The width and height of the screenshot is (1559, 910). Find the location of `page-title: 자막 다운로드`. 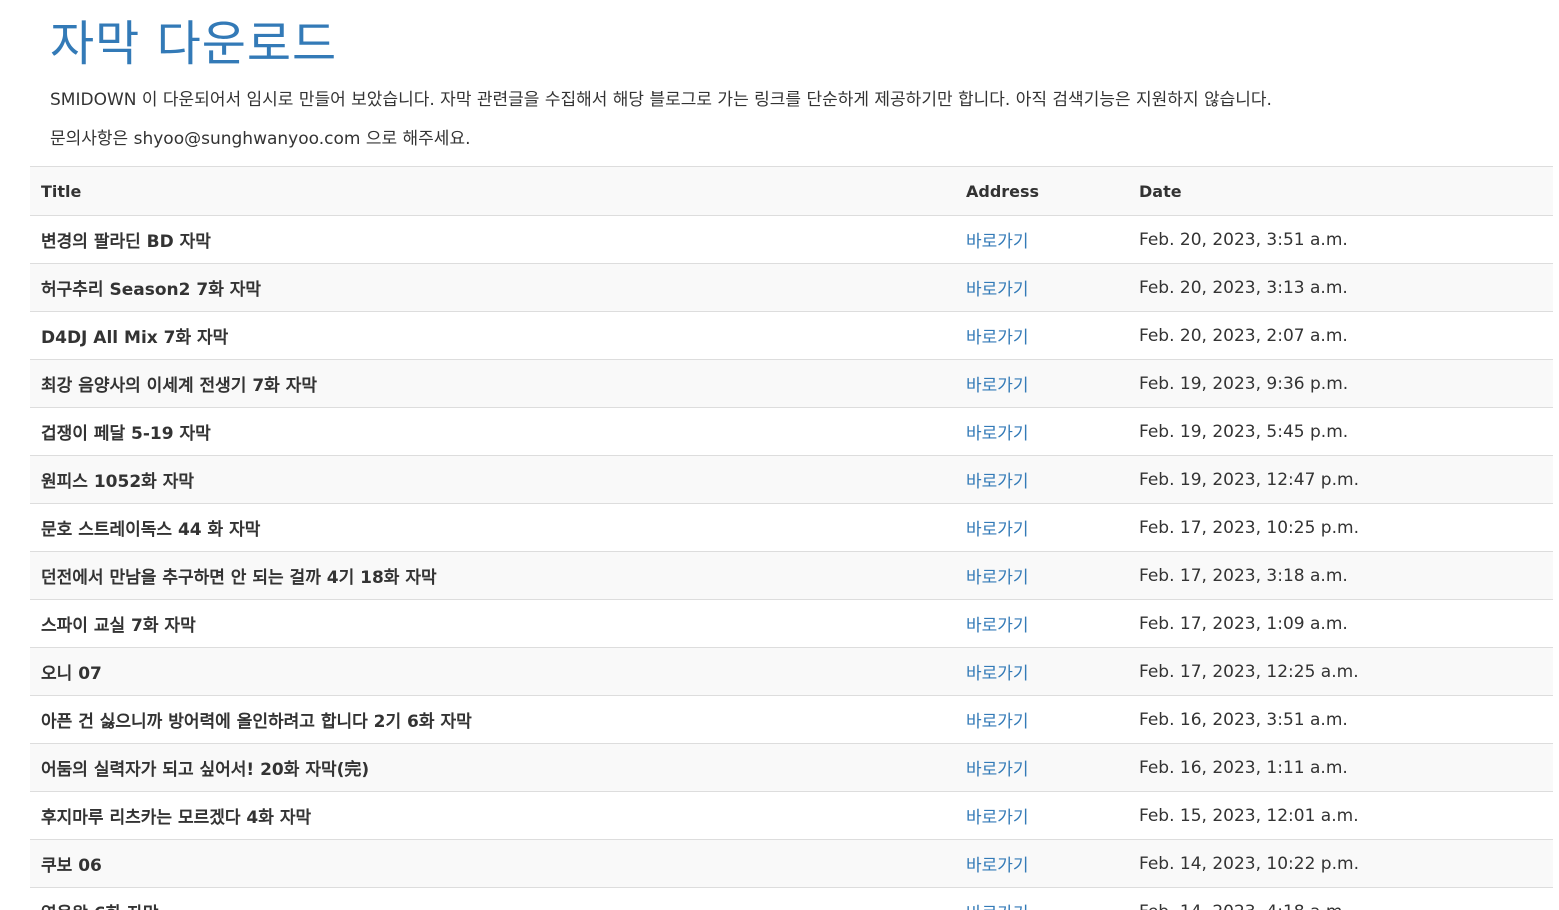

page-title: 자막 다운로드 is located at coordinates (194, 44).